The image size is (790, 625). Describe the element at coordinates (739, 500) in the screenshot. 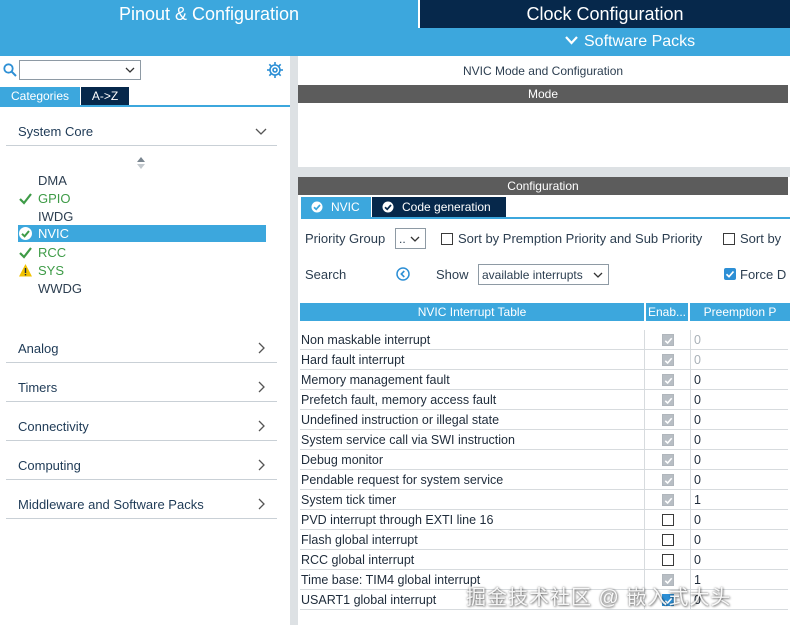

I see `preemption-cell: 1` at that location.